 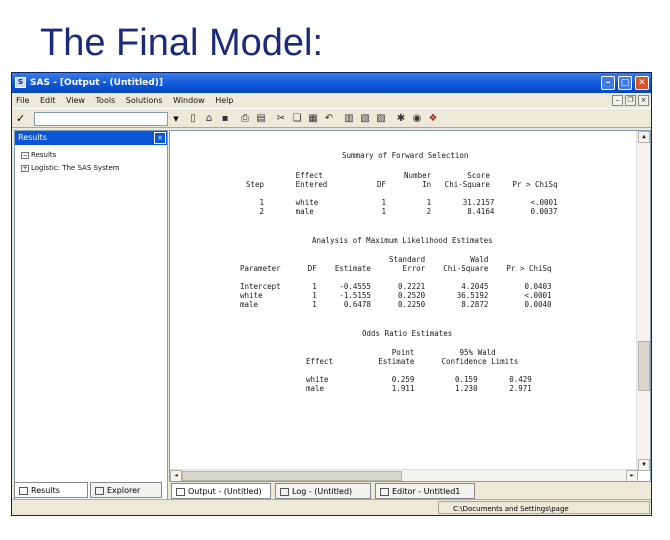 I want to click on tree-item-label: Results, so click(x=44, y=155).